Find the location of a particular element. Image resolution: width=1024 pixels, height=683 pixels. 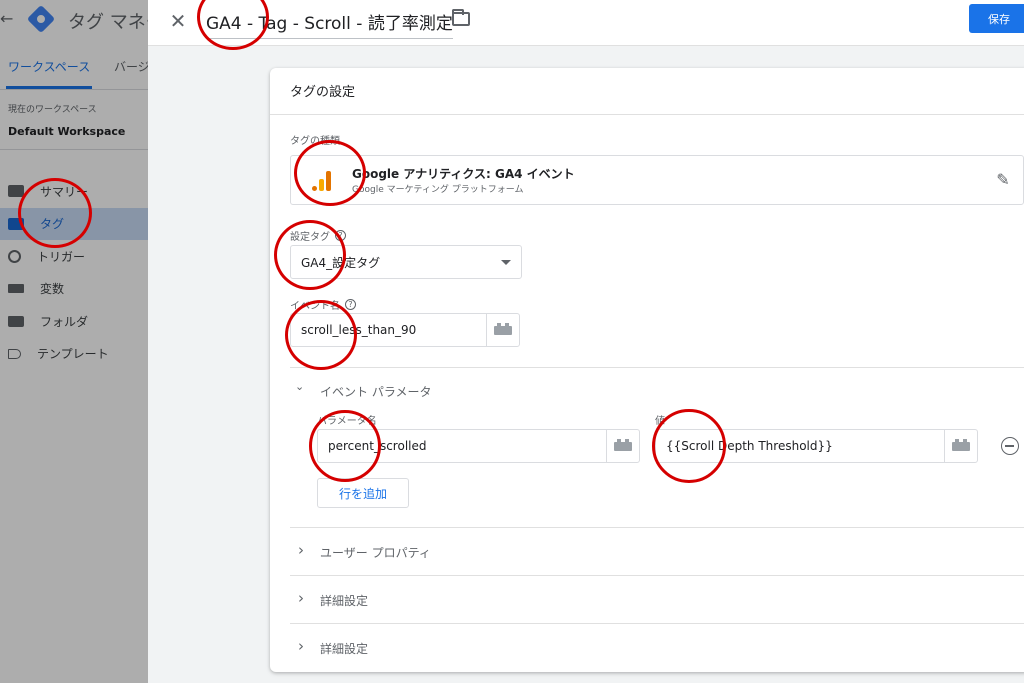

add-row-button: 行を追加 is located at coordinates (363, 493).